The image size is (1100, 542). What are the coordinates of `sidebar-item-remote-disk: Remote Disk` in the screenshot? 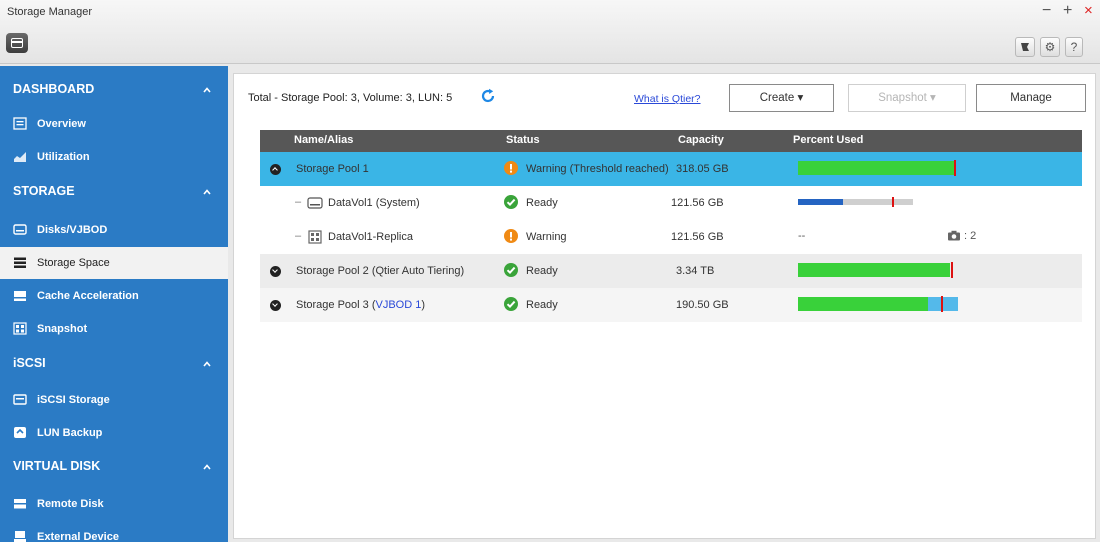 It's located at (114, 504).